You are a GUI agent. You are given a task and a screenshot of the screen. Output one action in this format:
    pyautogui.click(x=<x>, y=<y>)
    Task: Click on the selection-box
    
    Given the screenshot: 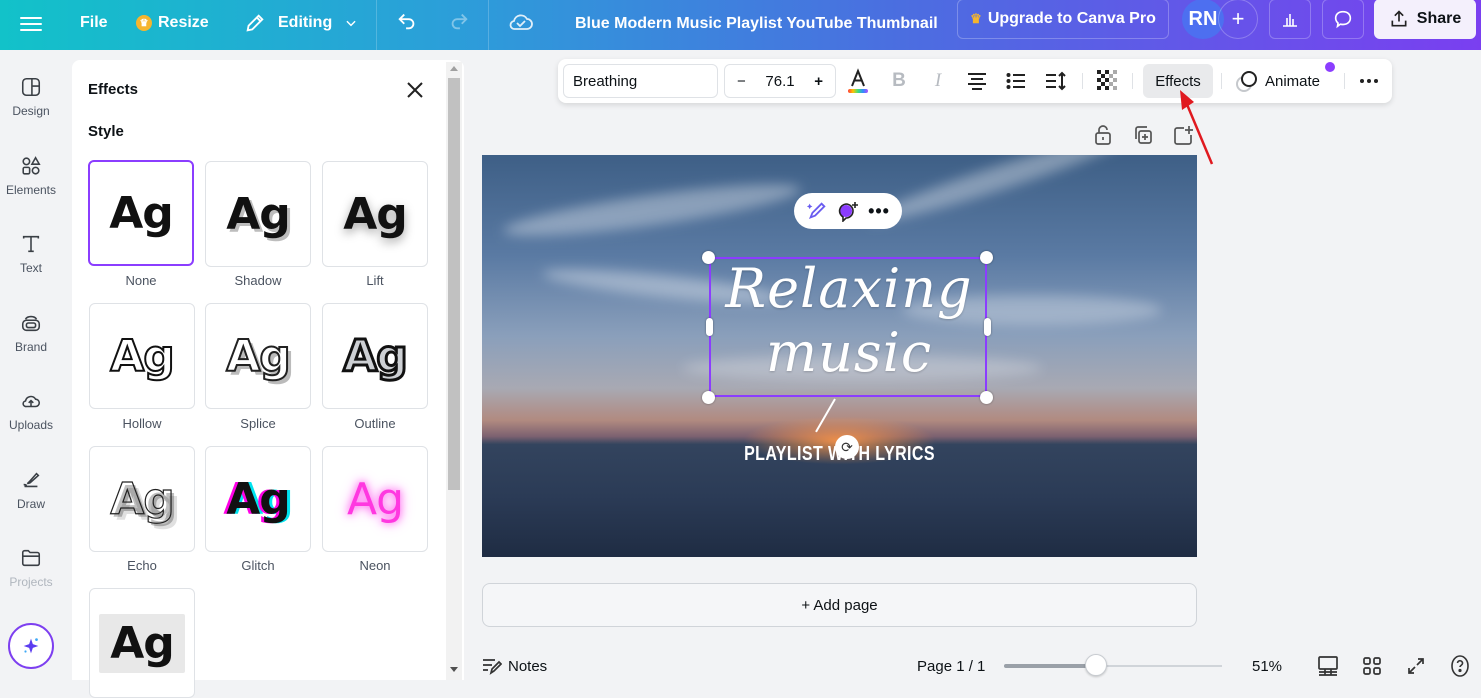 What is the action you would take?
    pyautogui.click(x=848, y=327)
    